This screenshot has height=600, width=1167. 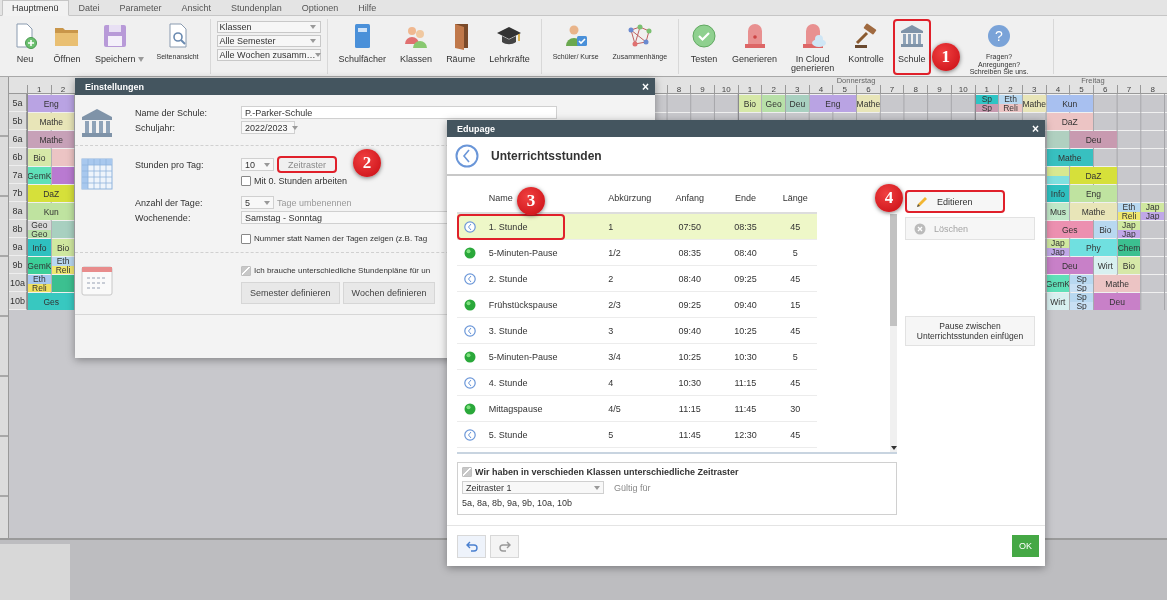 I want to click on define-button: Semester definieren, so click(x=290, y=293).